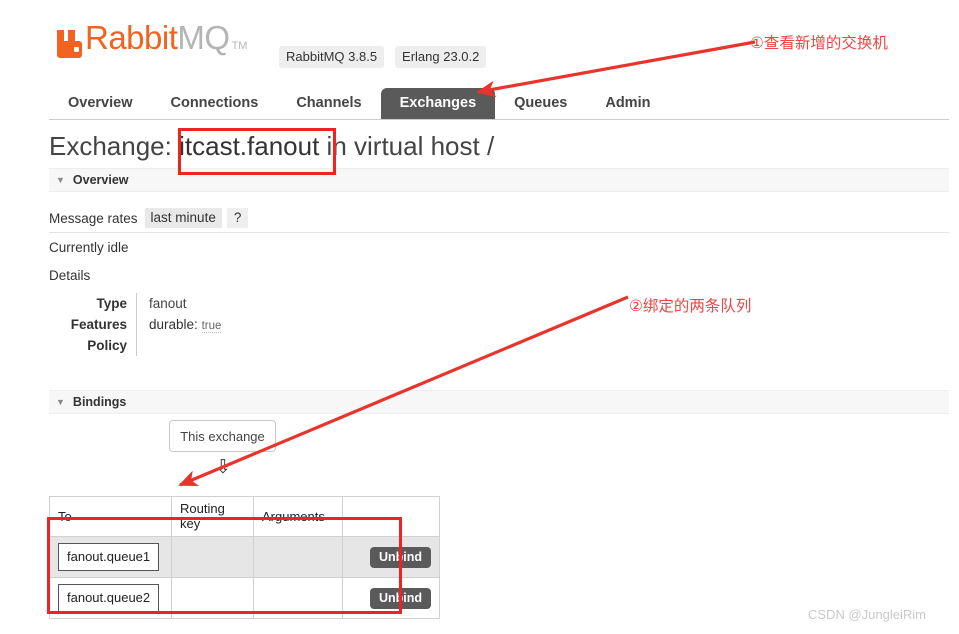 This screenshot has width=959, height=634. What do you see at coordinates (211, 326) in the screenshot?
I see `feature-value-durable: true` at bounding box center [211, 326].